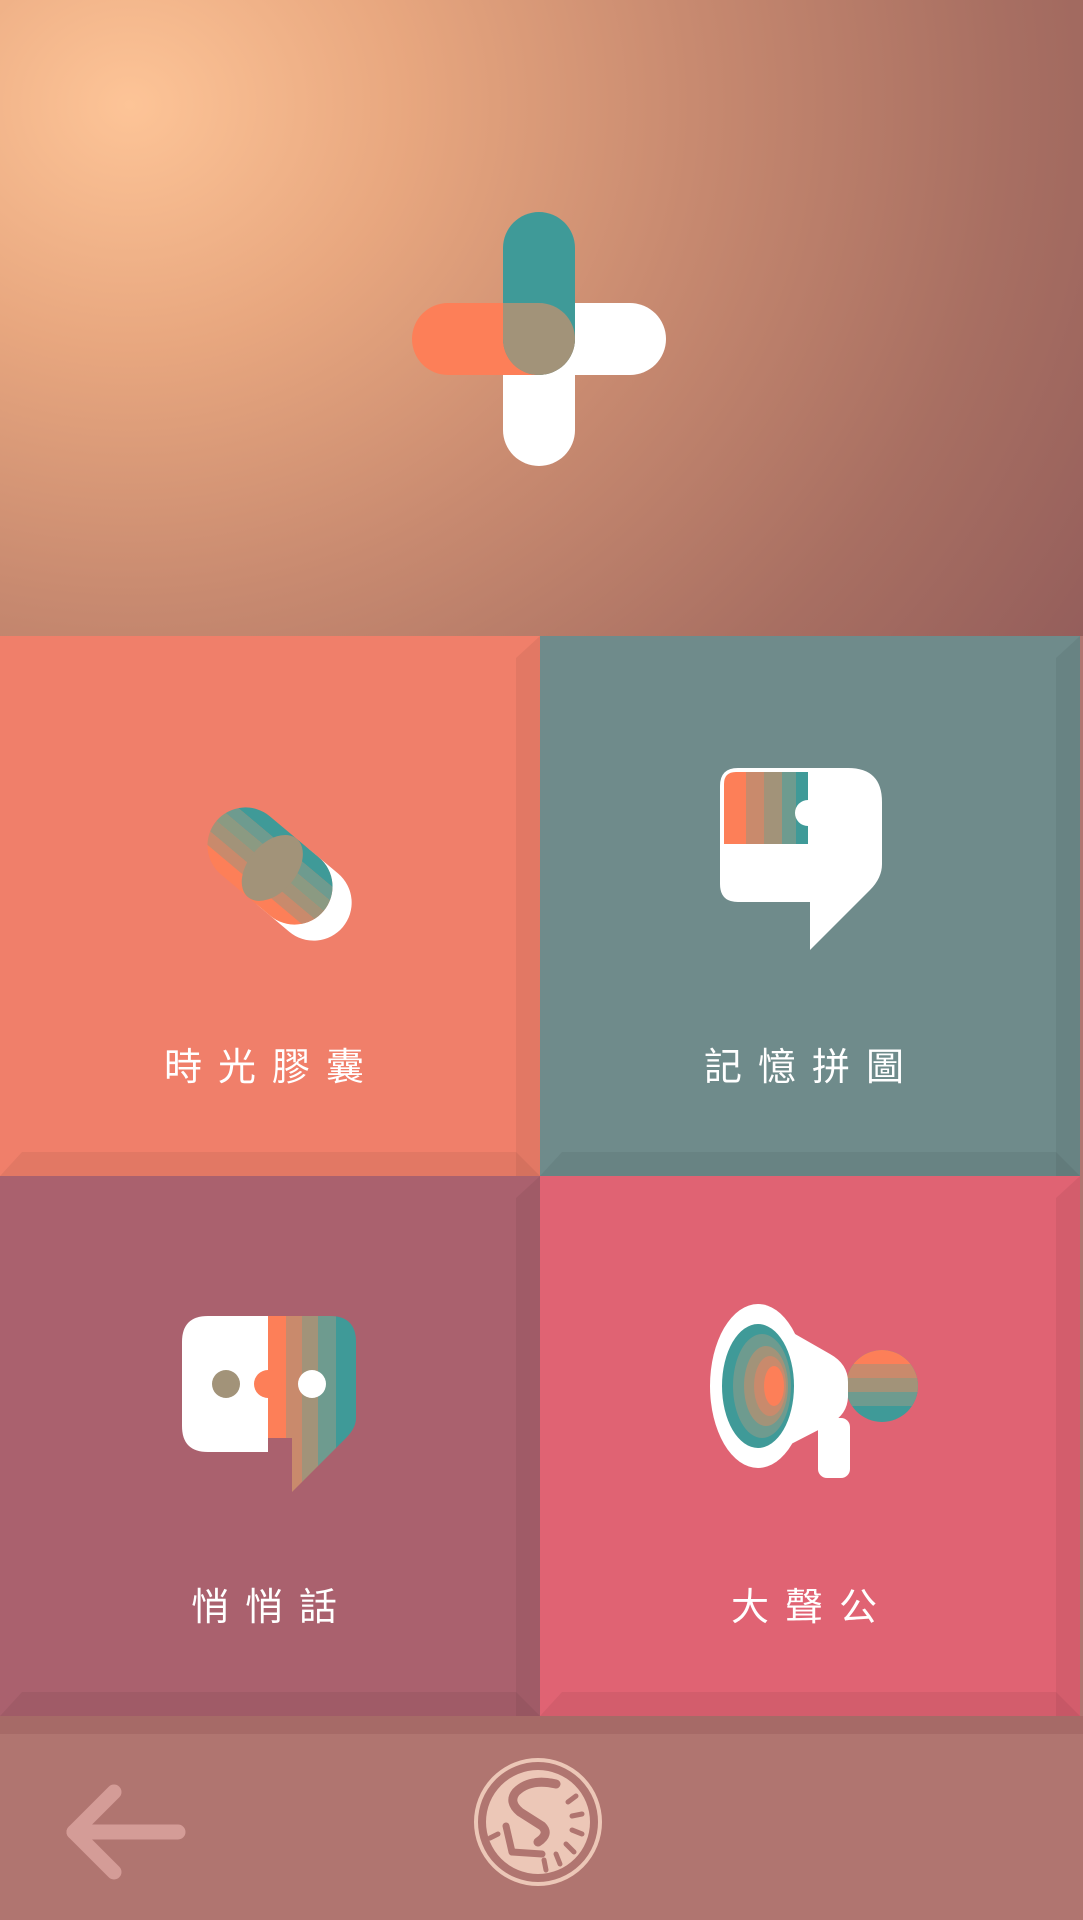 The image size is (1083, 1920). Describe the element at coordinates (539, 339) in the screenshot. I see `cross-plus-logo-icon` at that location.